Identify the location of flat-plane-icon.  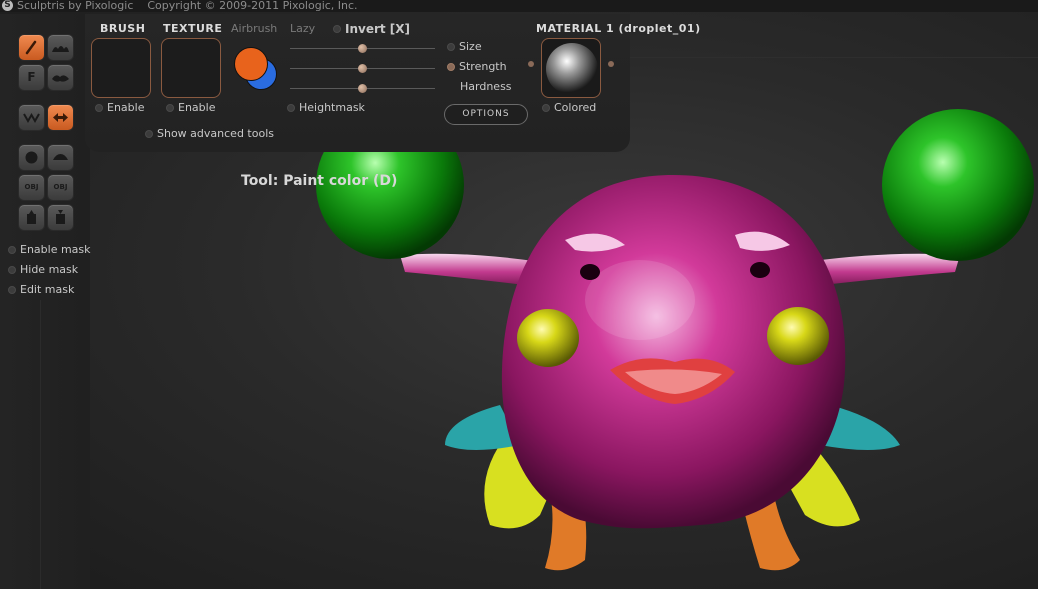
(60, 157).